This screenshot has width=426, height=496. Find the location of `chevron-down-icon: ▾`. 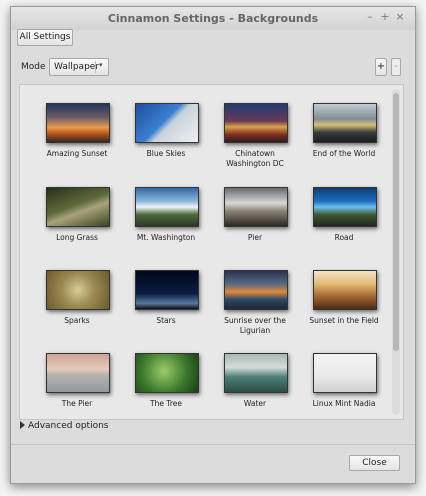

chevron-down-icon: ▾ is located at coordinates (101, 65).